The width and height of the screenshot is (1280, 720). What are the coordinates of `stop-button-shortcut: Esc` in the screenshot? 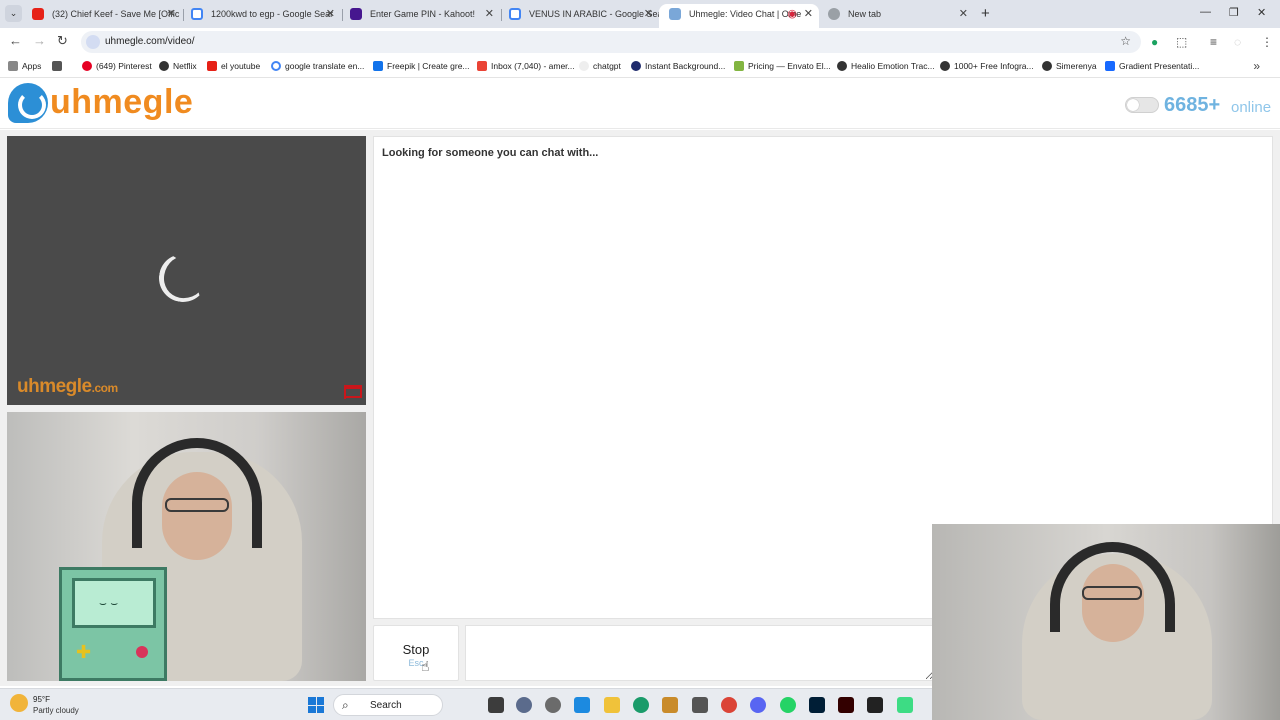 It's located at (416, 663).